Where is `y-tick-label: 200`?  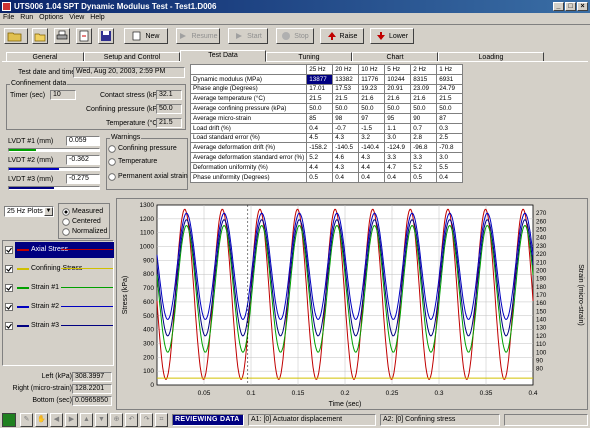 y-tick-label: 200 is located at coordinates (148, 357).